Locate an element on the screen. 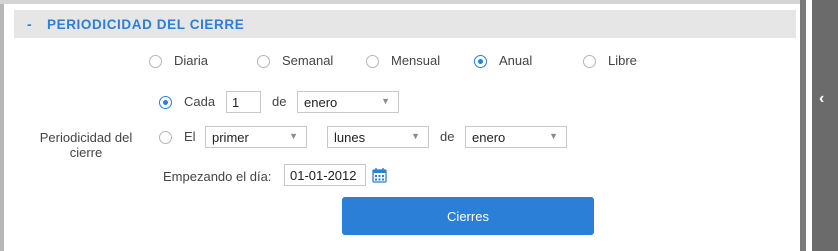  radio-anual is located at coordinates (480, 61).